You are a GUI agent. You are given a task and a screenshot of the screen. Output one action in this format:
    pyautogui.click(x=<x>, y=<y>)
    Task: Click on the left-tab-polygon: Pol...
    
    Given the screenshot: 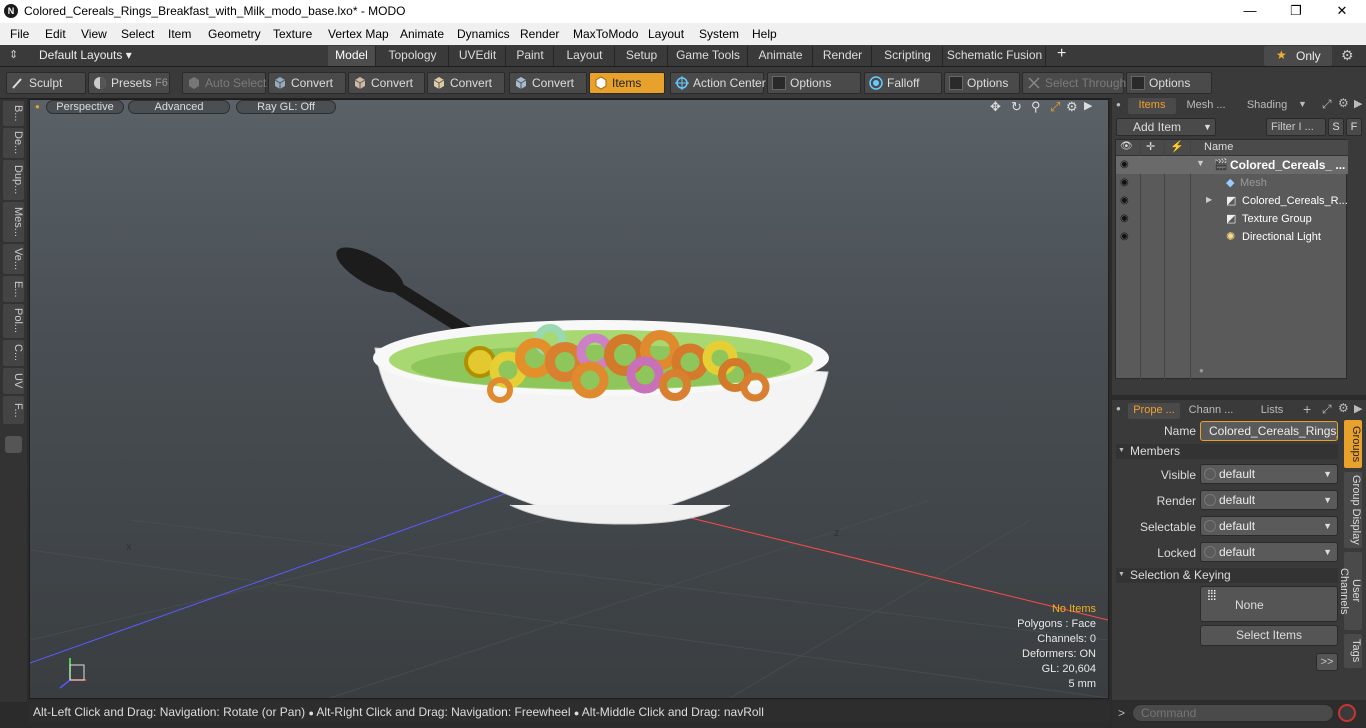 What is the action you would take?
    pyautogui.click(x=13, y=321)
    